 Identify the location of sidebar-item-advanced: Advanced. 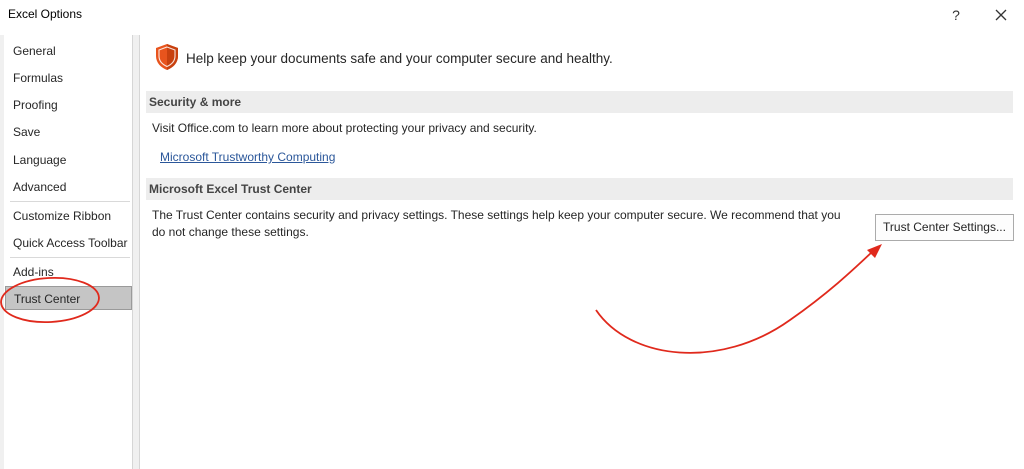
(68, 187).